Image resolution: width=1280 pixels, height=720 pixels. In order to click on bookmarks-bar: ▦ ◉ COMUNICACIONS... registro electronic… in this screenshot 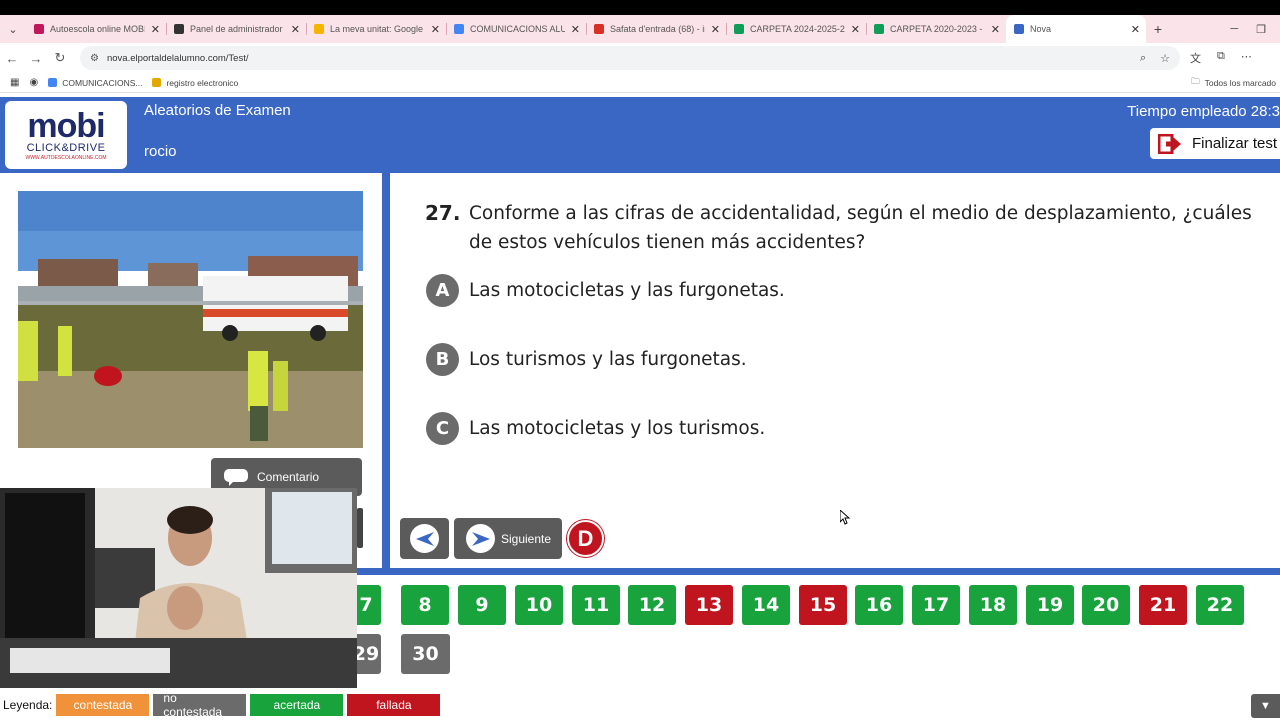, I will do `click(640, 83)`.